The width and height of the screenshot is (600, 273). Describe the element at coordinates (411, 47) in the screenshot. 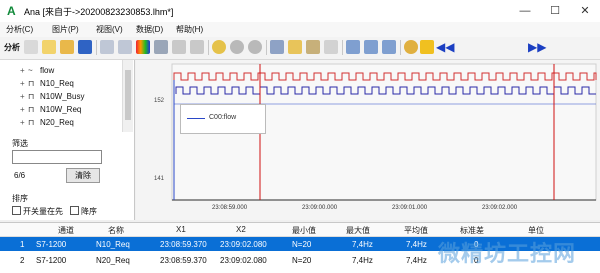

I see `search-icon` at that location.